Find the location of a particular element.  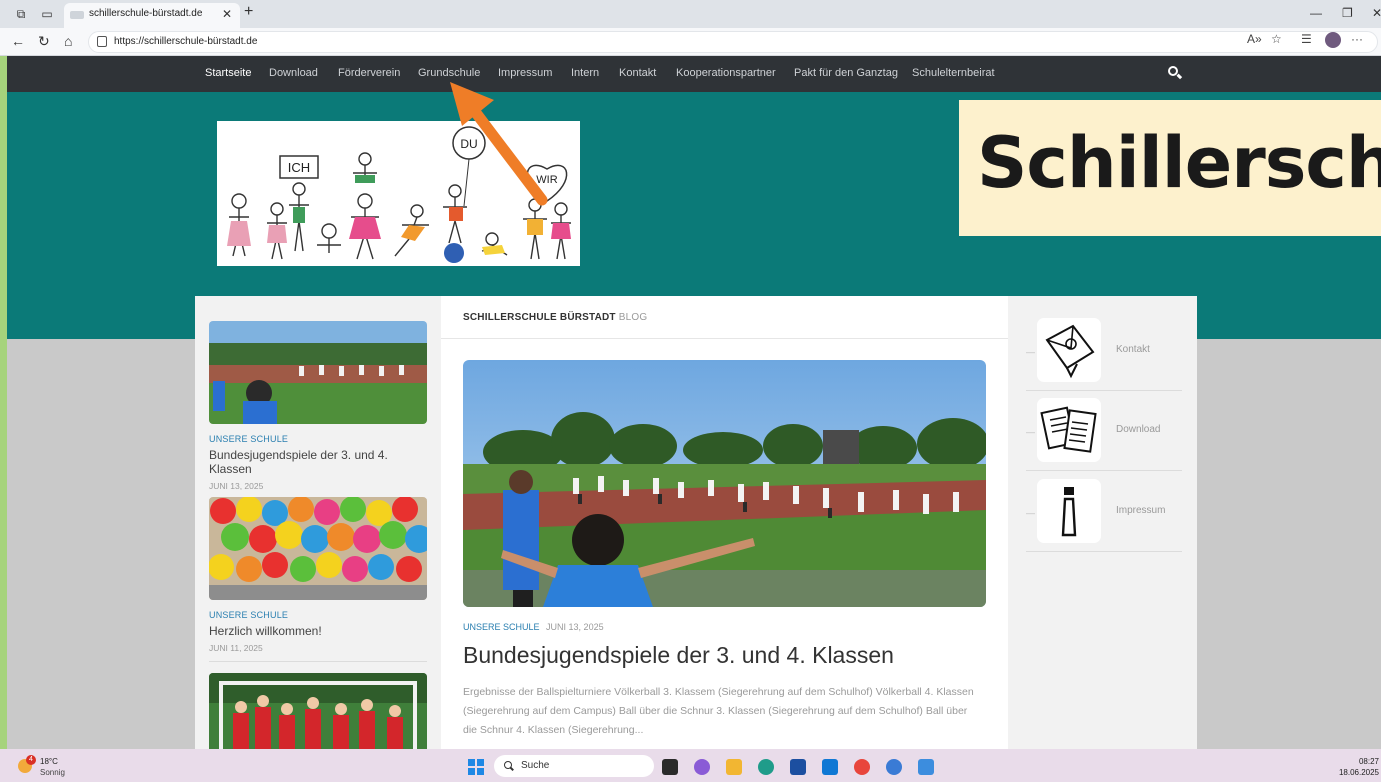

tab-close-icon: ✕ is located at coordinates (227, 14).